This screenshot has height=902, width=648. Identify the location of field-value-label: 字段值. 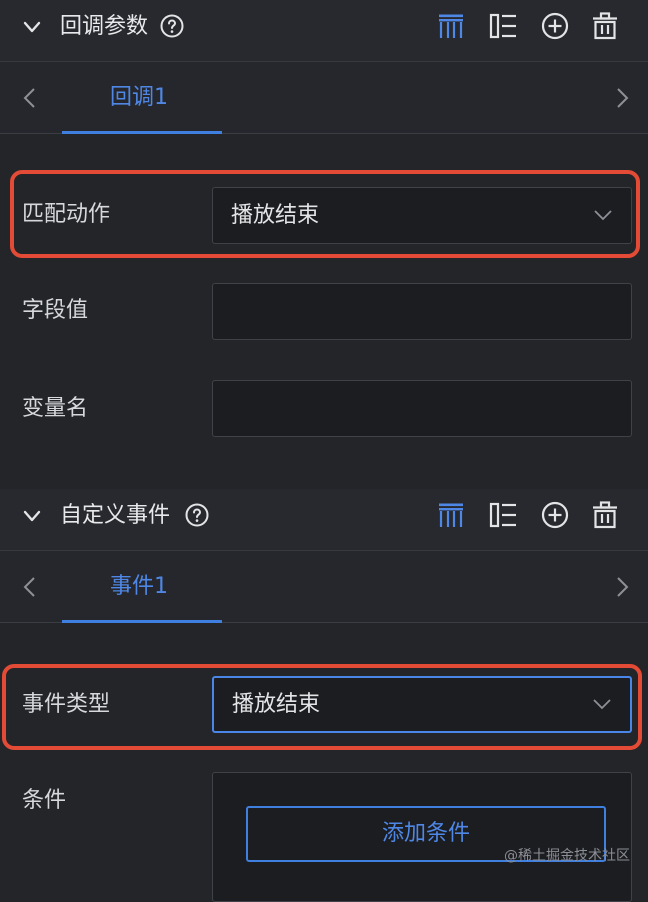
(55, 310).